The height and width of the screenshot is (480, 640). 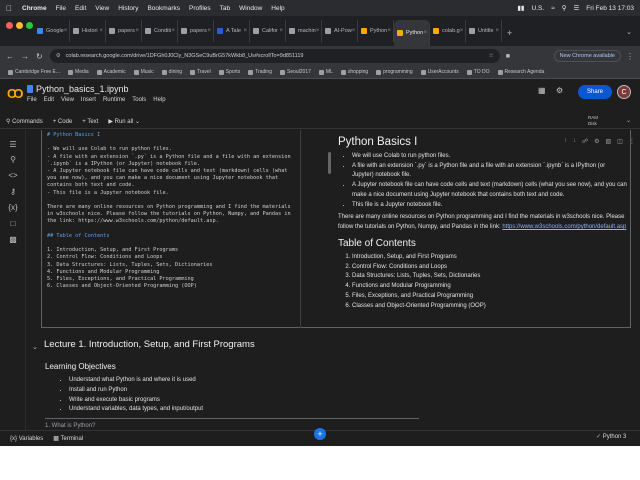 What do you see at coordinates (159, 100) in the screenshot?
I see `menu-help: Help` at bounding box center [159, 100].